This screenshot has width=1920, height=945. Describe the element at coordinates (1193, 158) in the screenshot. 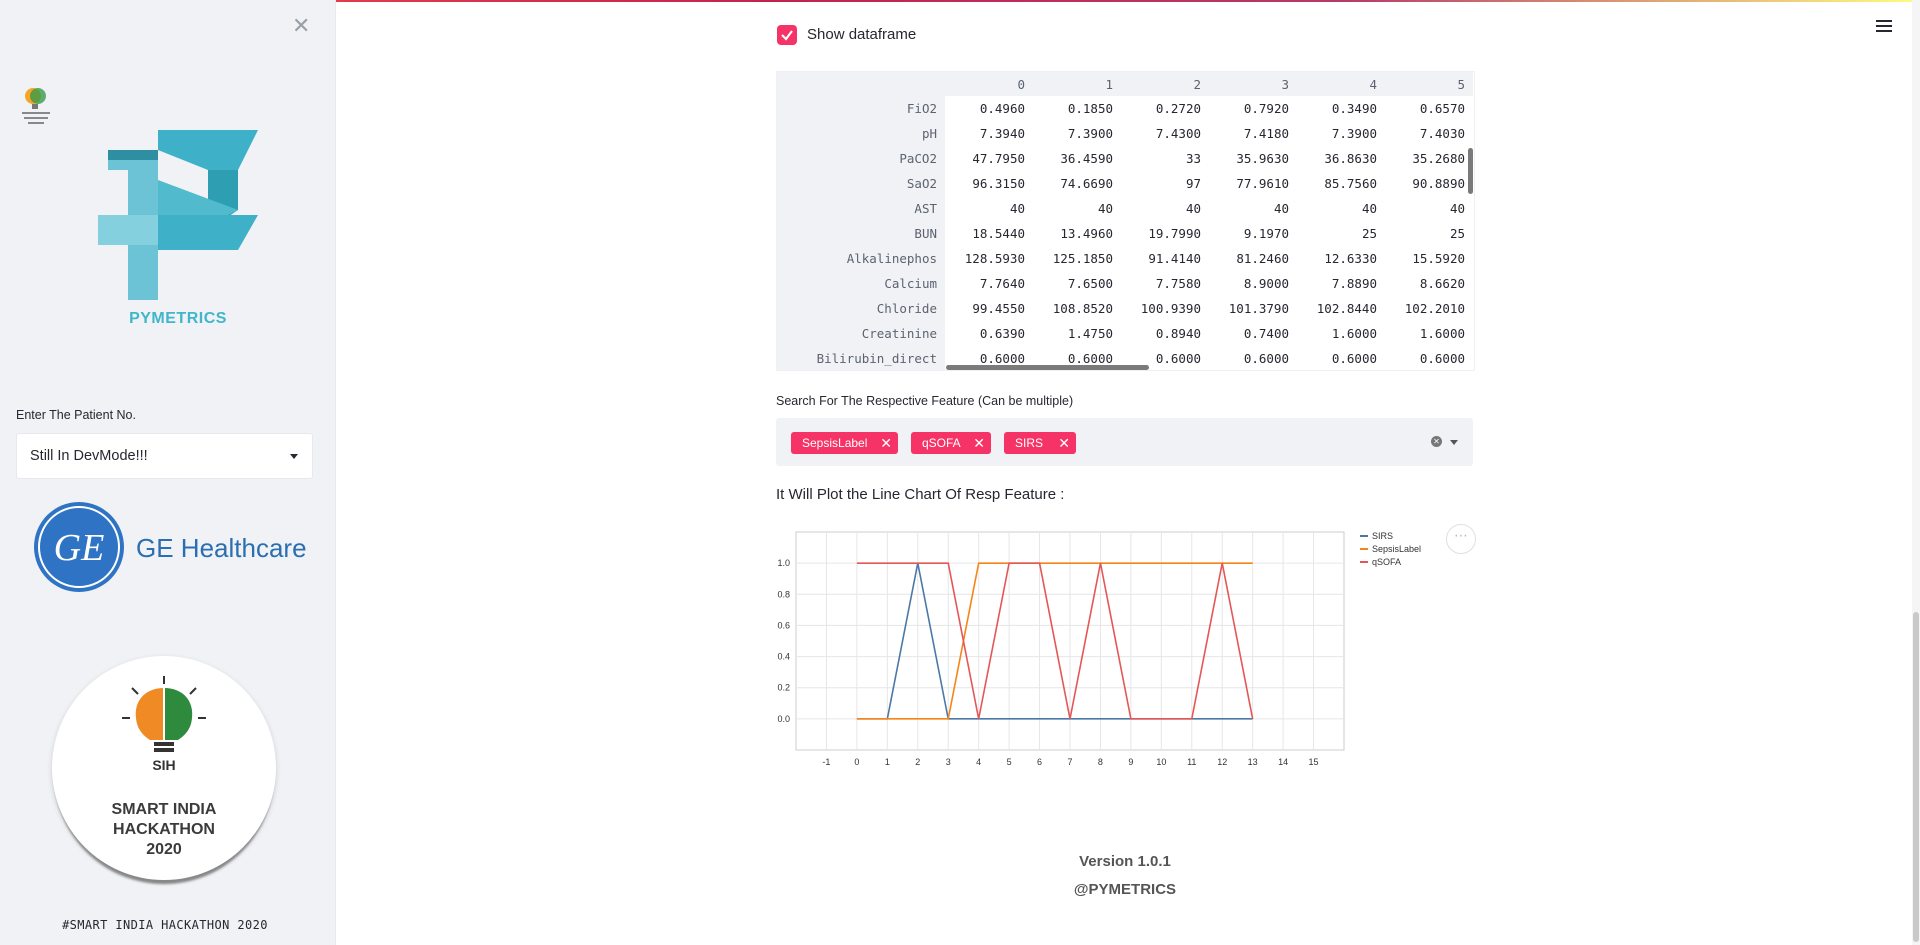

I see `table-cell: 33` at that location.